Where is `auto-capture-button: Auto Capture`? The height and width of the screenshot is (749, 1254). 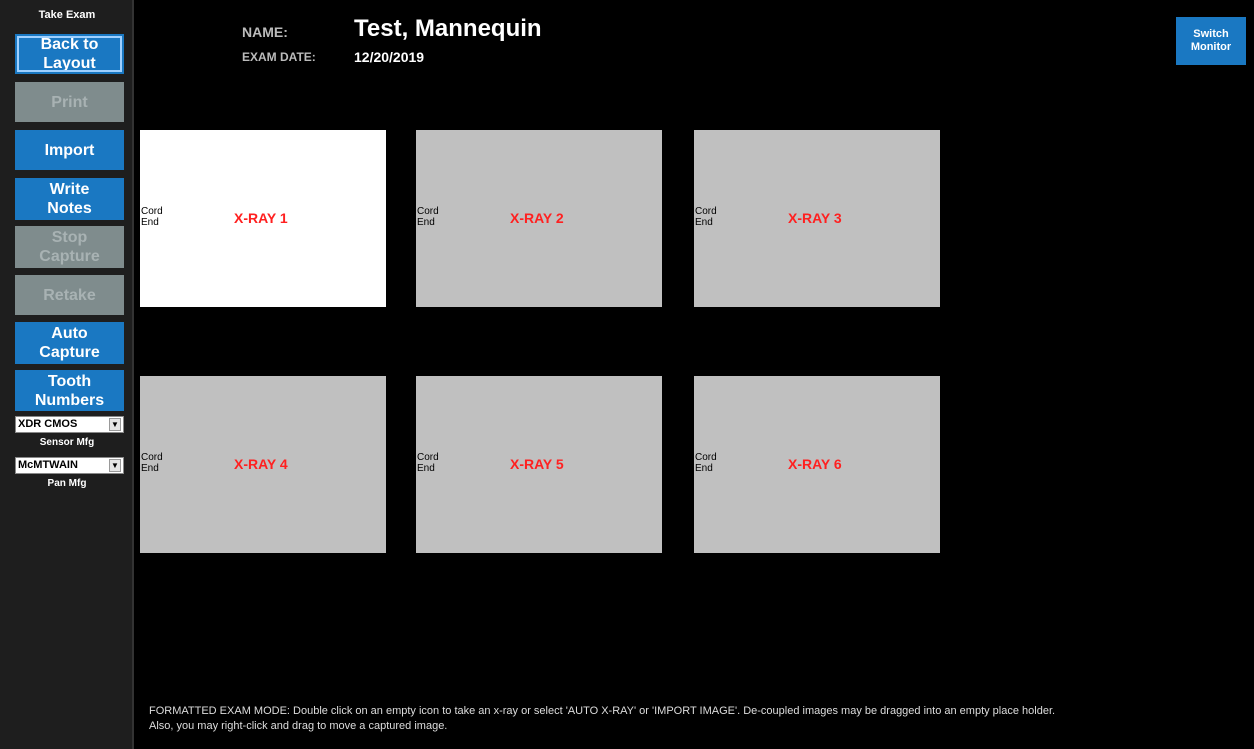
auto-capture-button: Auto Capture is located at coordinates (69, 343).